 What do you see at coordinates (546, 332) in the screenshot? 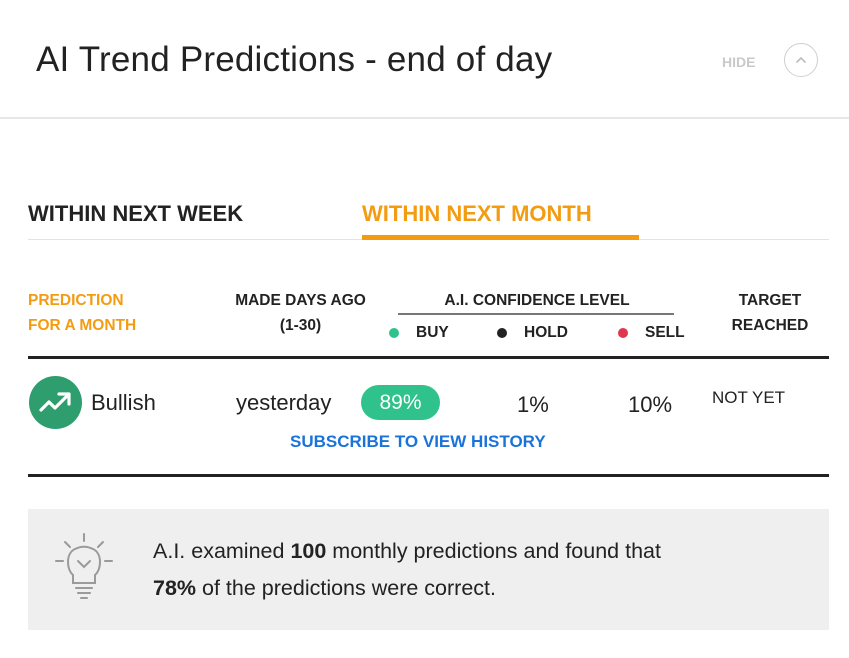
I see `legend-hold-label: HOLD` at bounding box center [546, 332].